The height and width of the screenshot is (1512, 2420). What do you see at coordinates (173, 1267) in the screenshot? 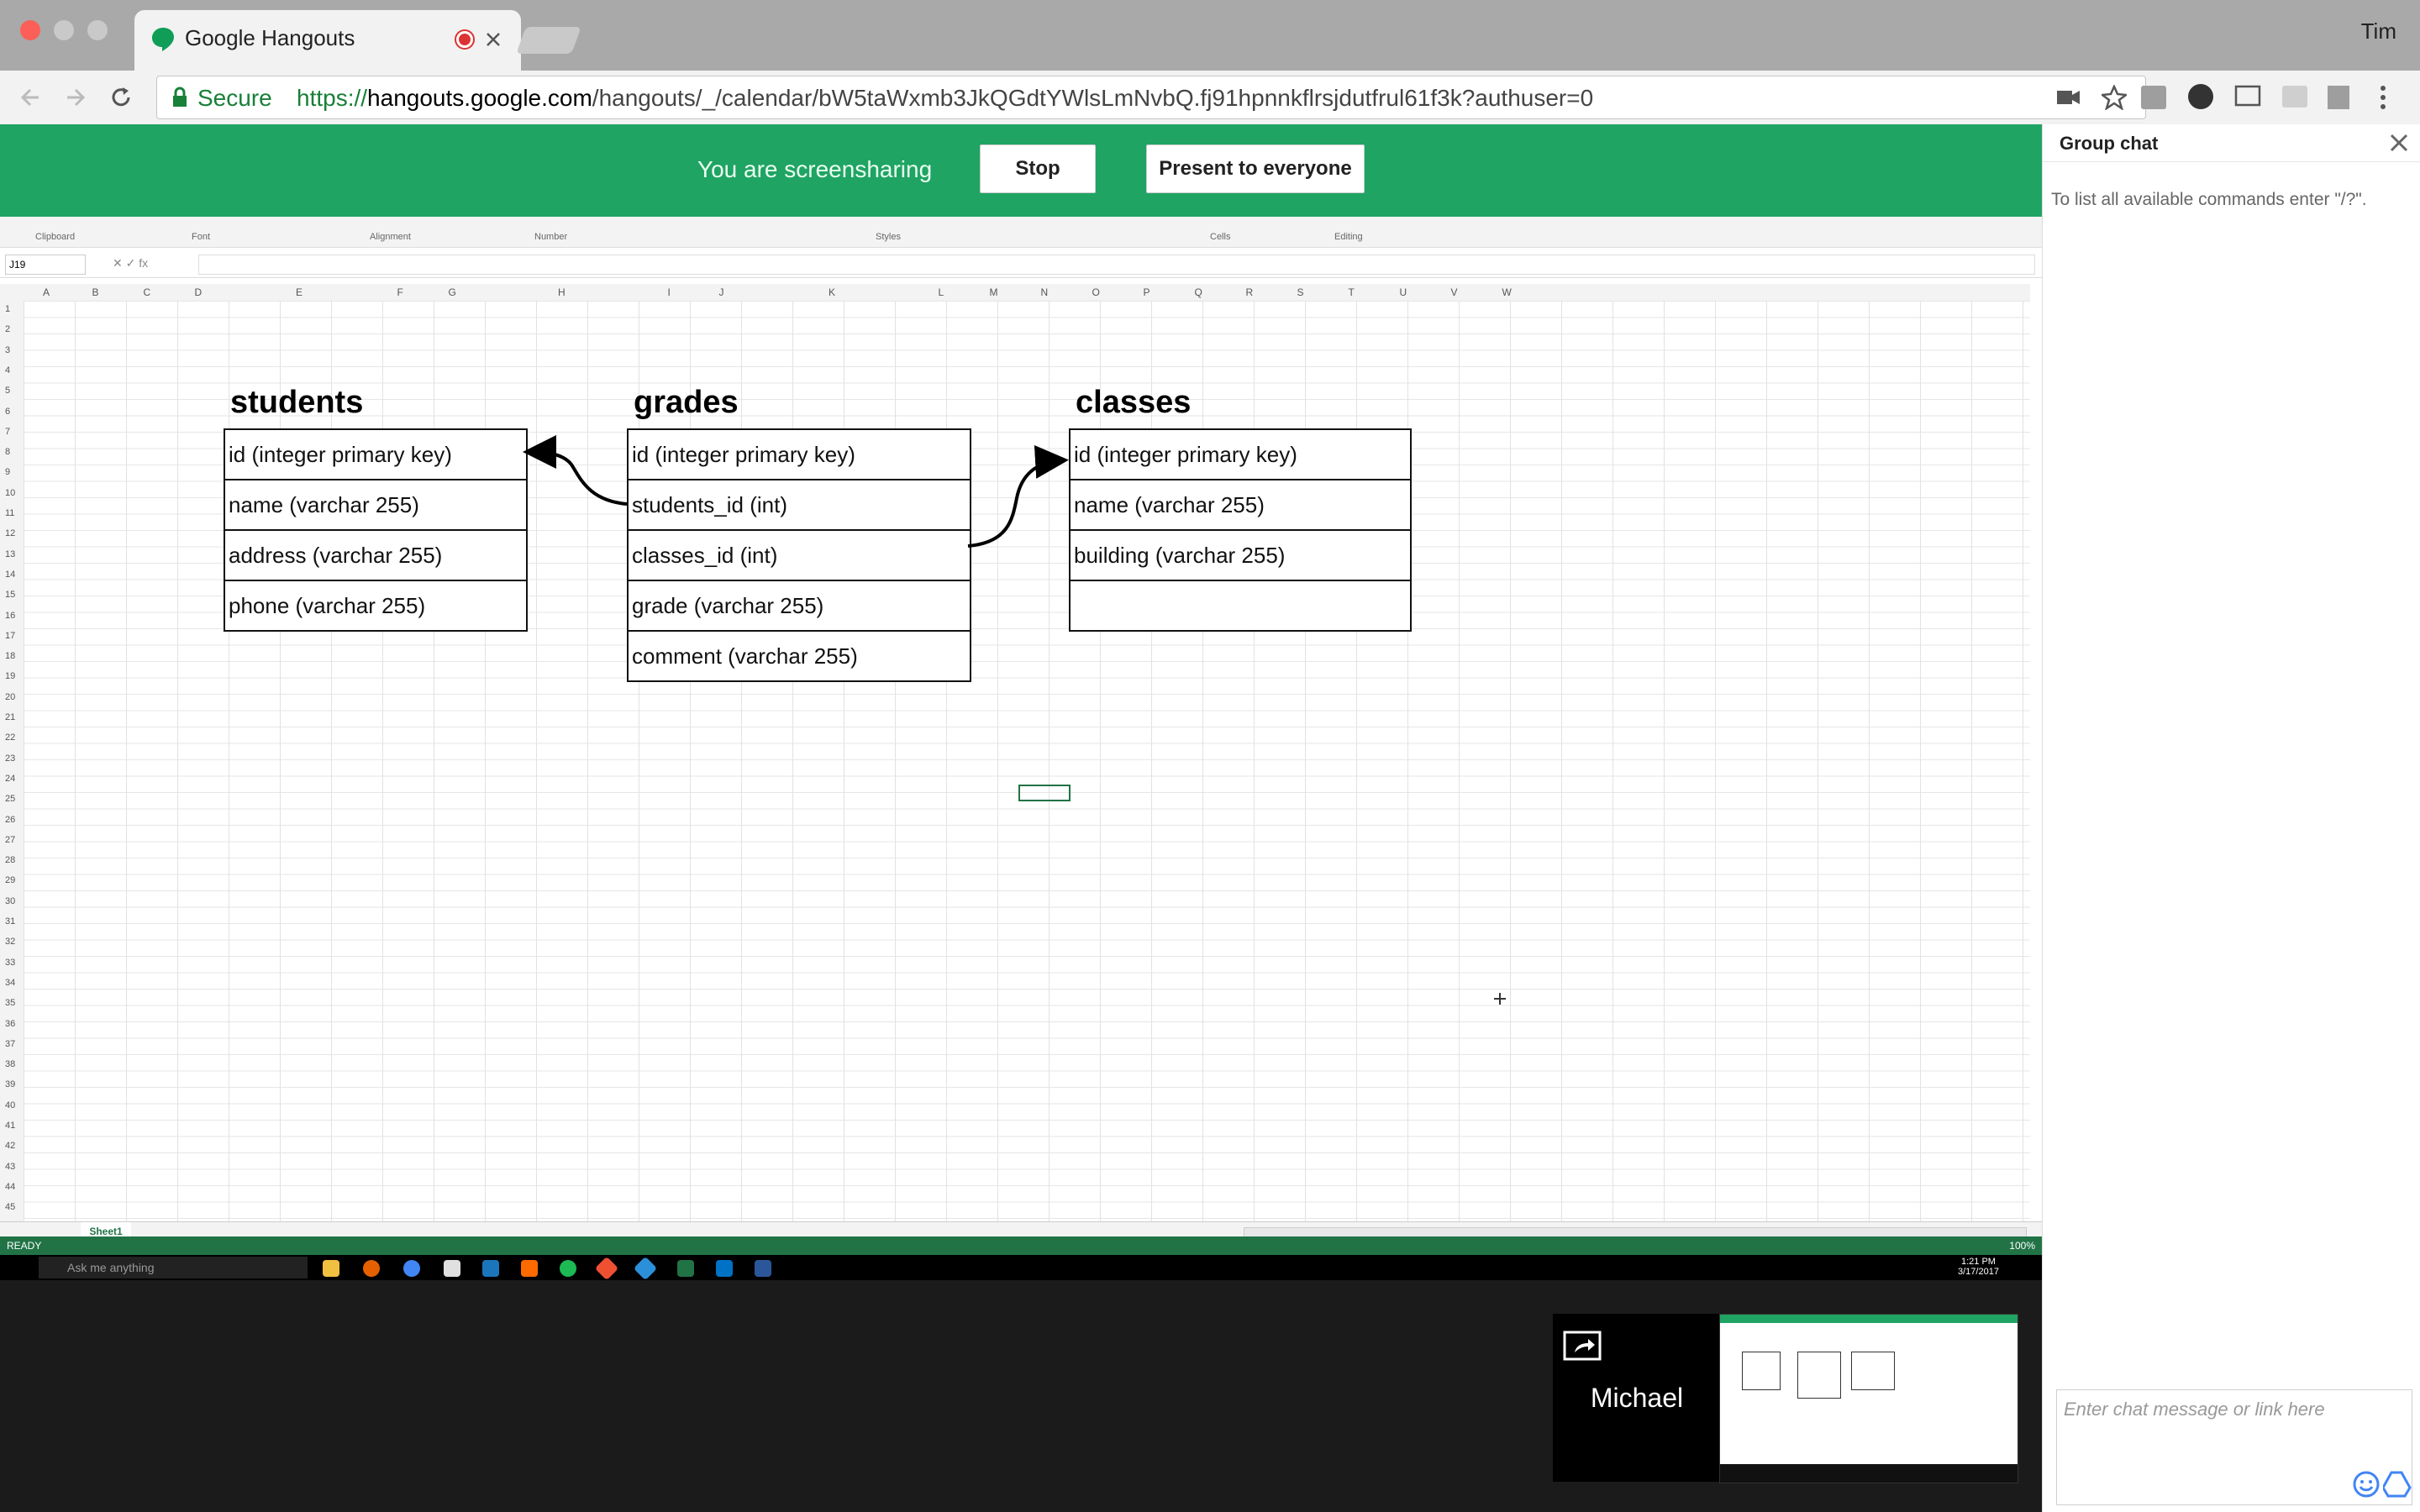
I see `taskbar-search: Ask me anything` at bounding box center [173, 1267].